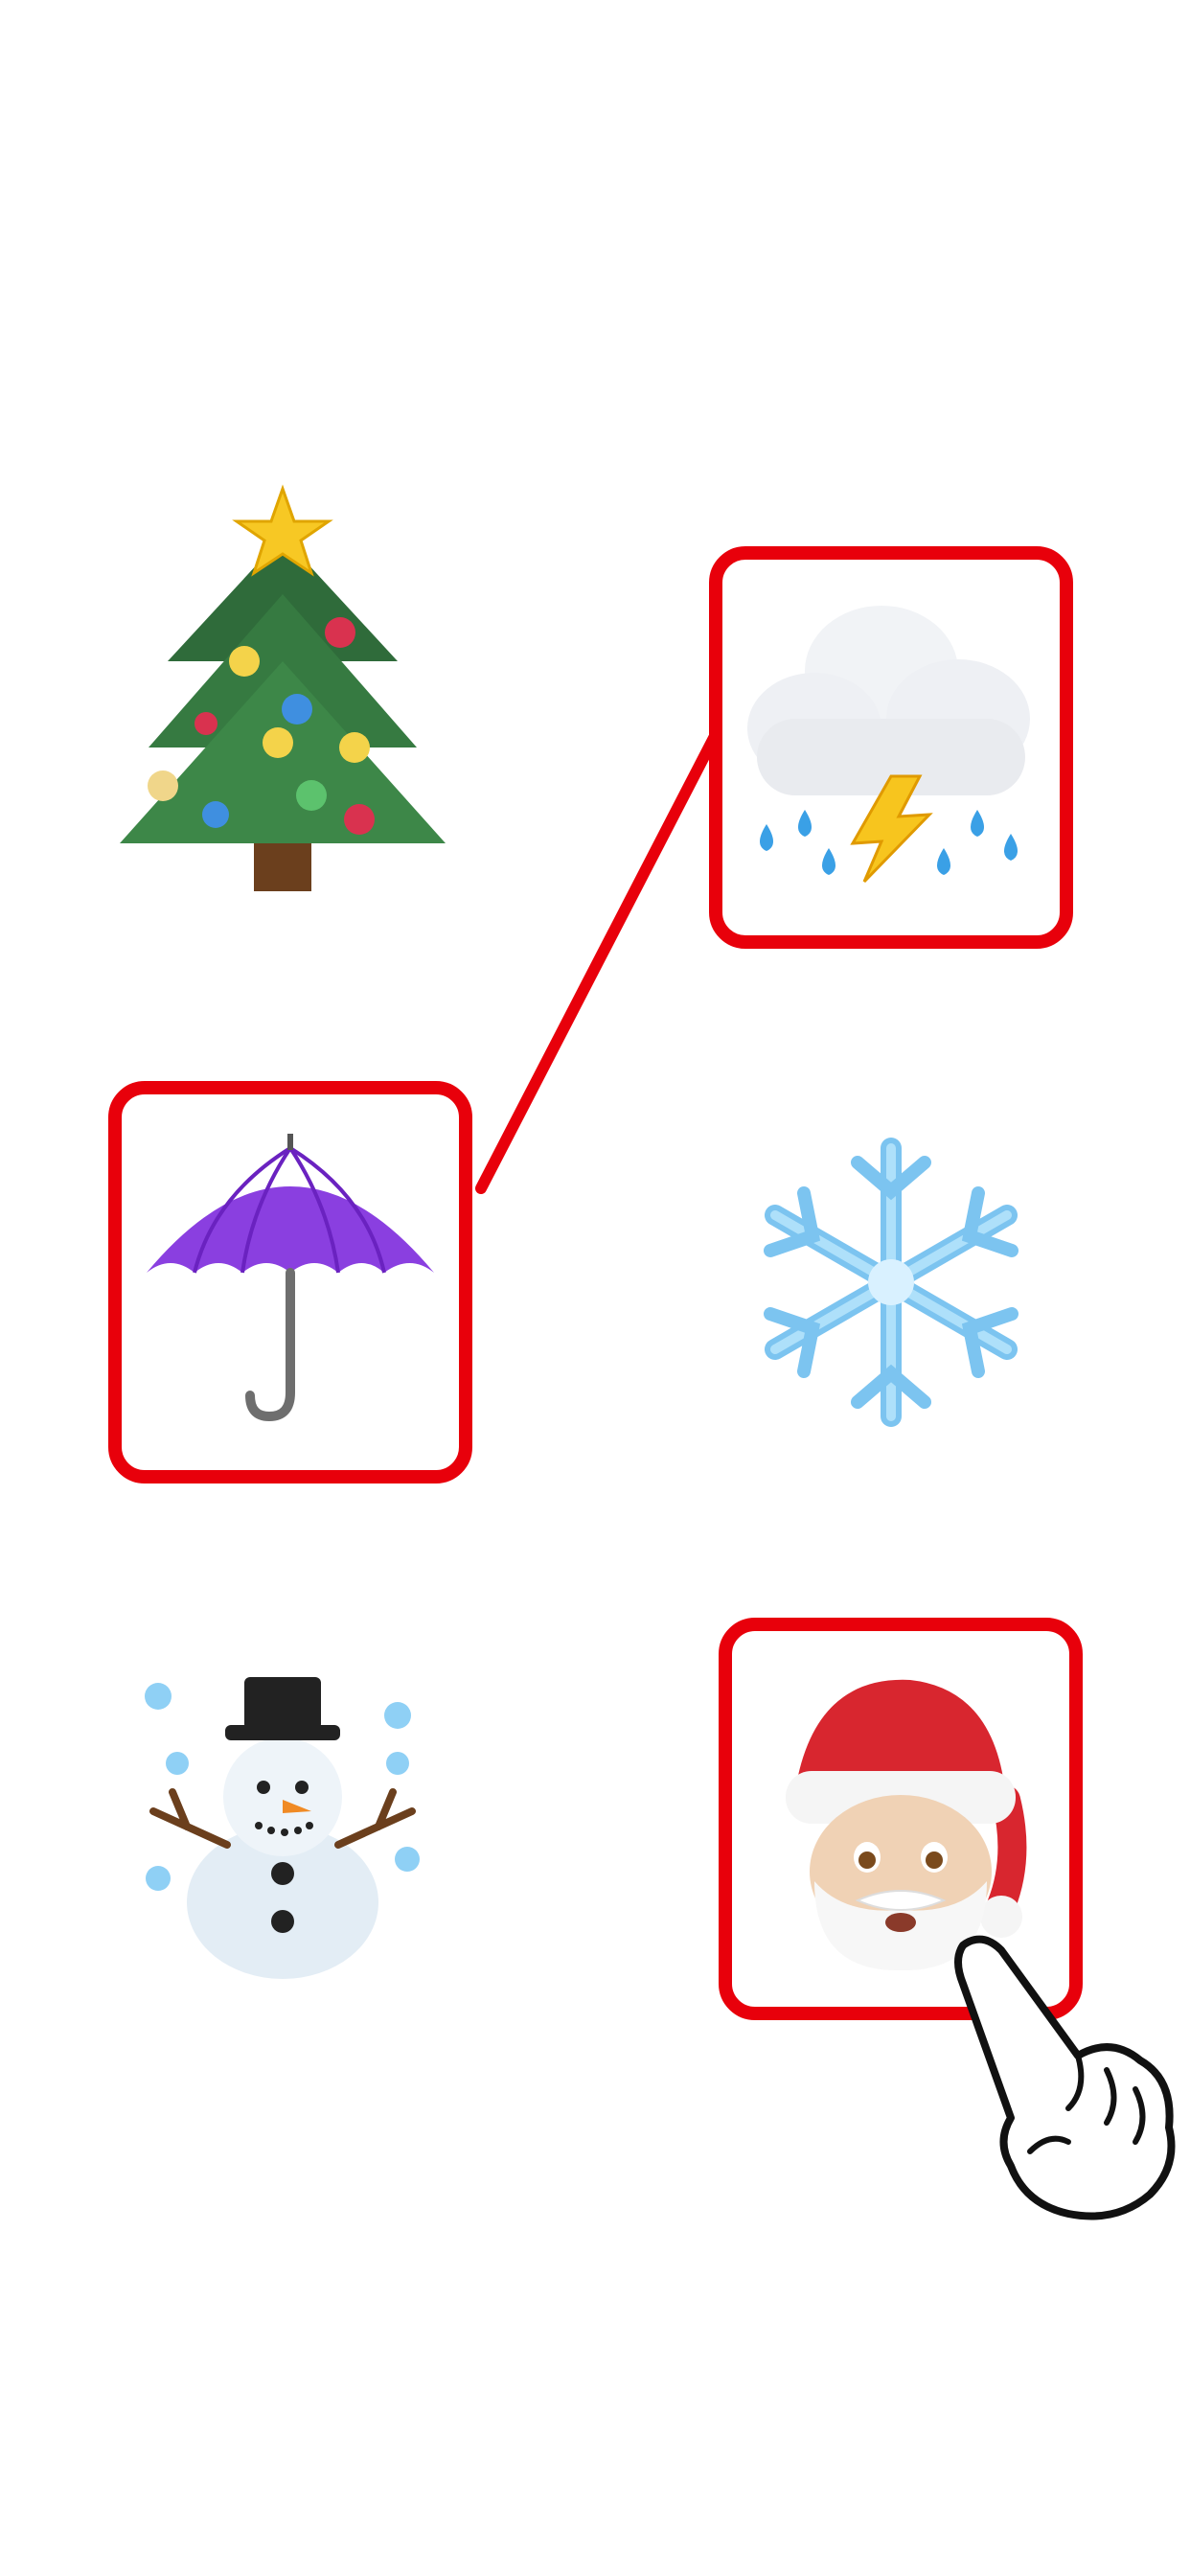 This screenshot has height=2576, width=1190. Describe the element at coordinates (283, 688) in the screenshot. I see `christmas-tree-icon` at that location.